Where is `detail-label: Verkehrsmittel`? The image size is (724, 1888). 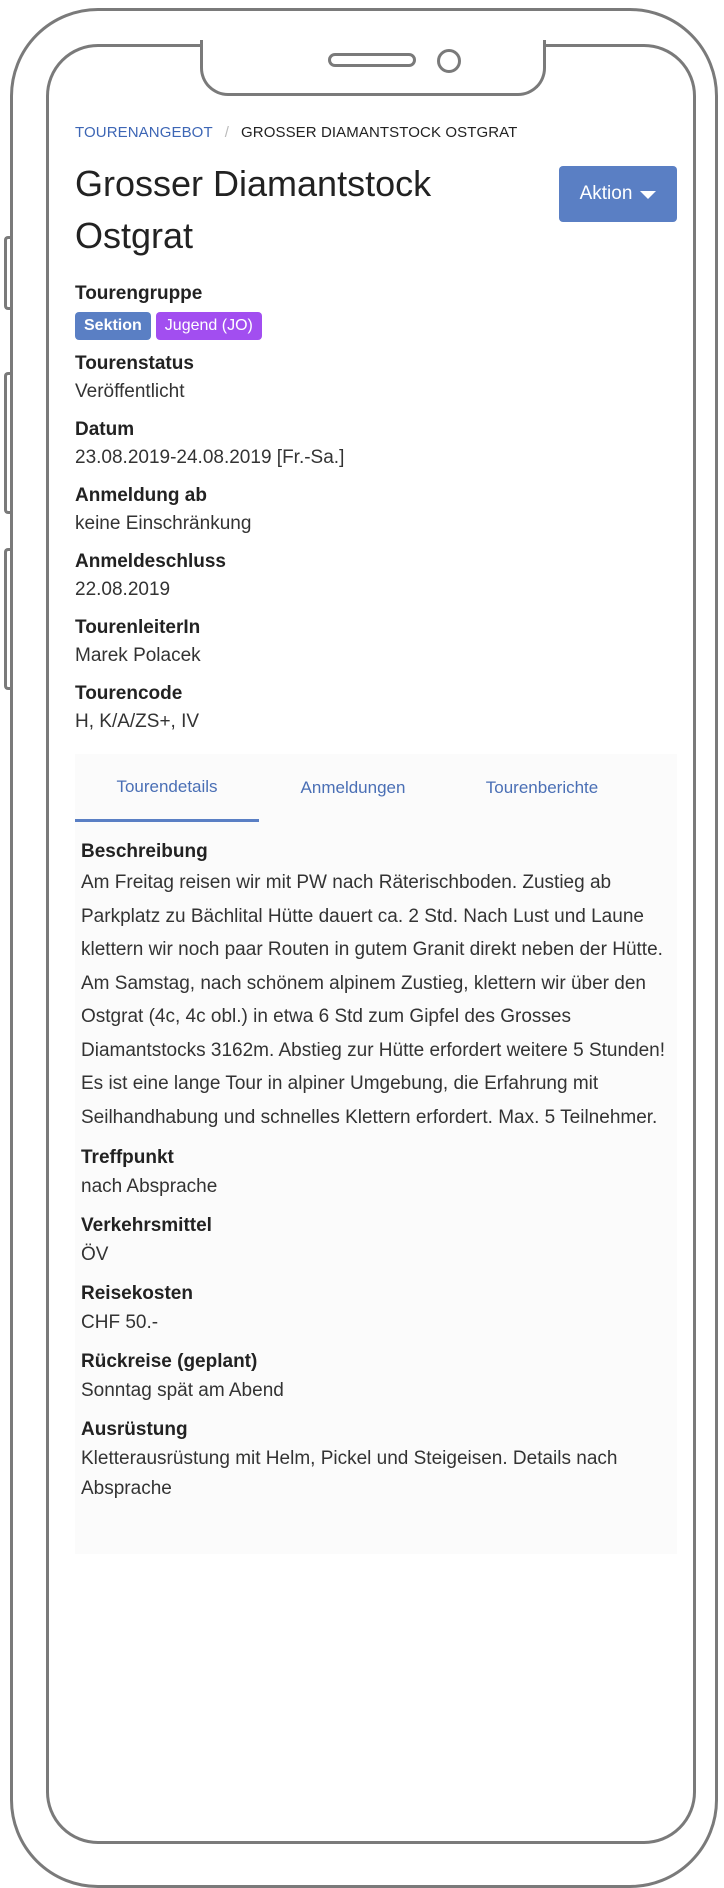 detail-label: Verkehrsmittel is located at coordinates (146, 1225).